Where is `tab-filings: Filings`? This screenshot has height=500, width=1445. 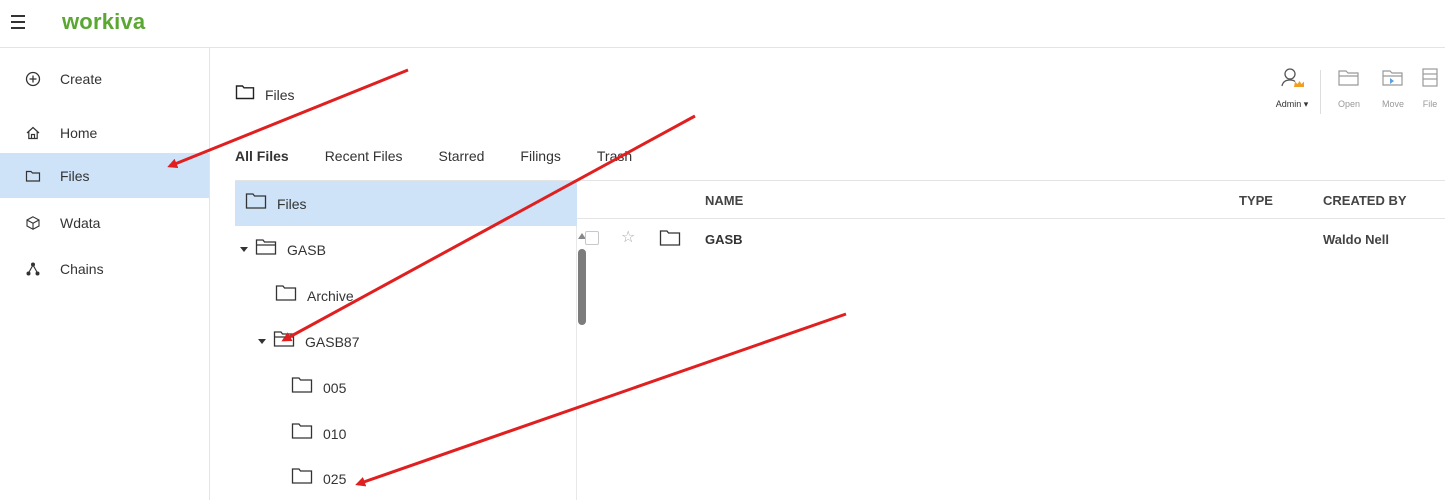 tab-filings: Filings is located at coordinates (540, 156).